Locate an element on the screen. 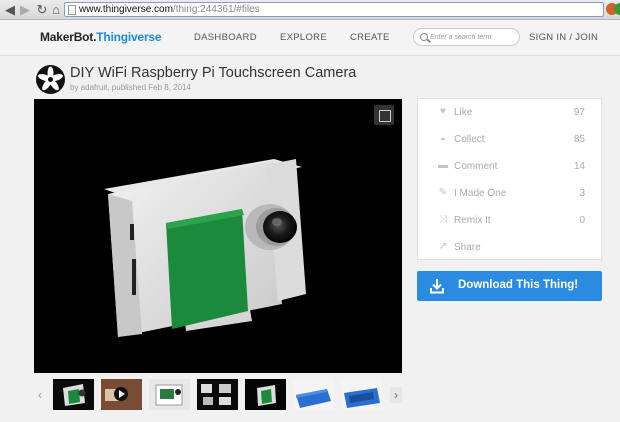  comment-button: ▬ Comment 14 is located at coordinates (509, 166).